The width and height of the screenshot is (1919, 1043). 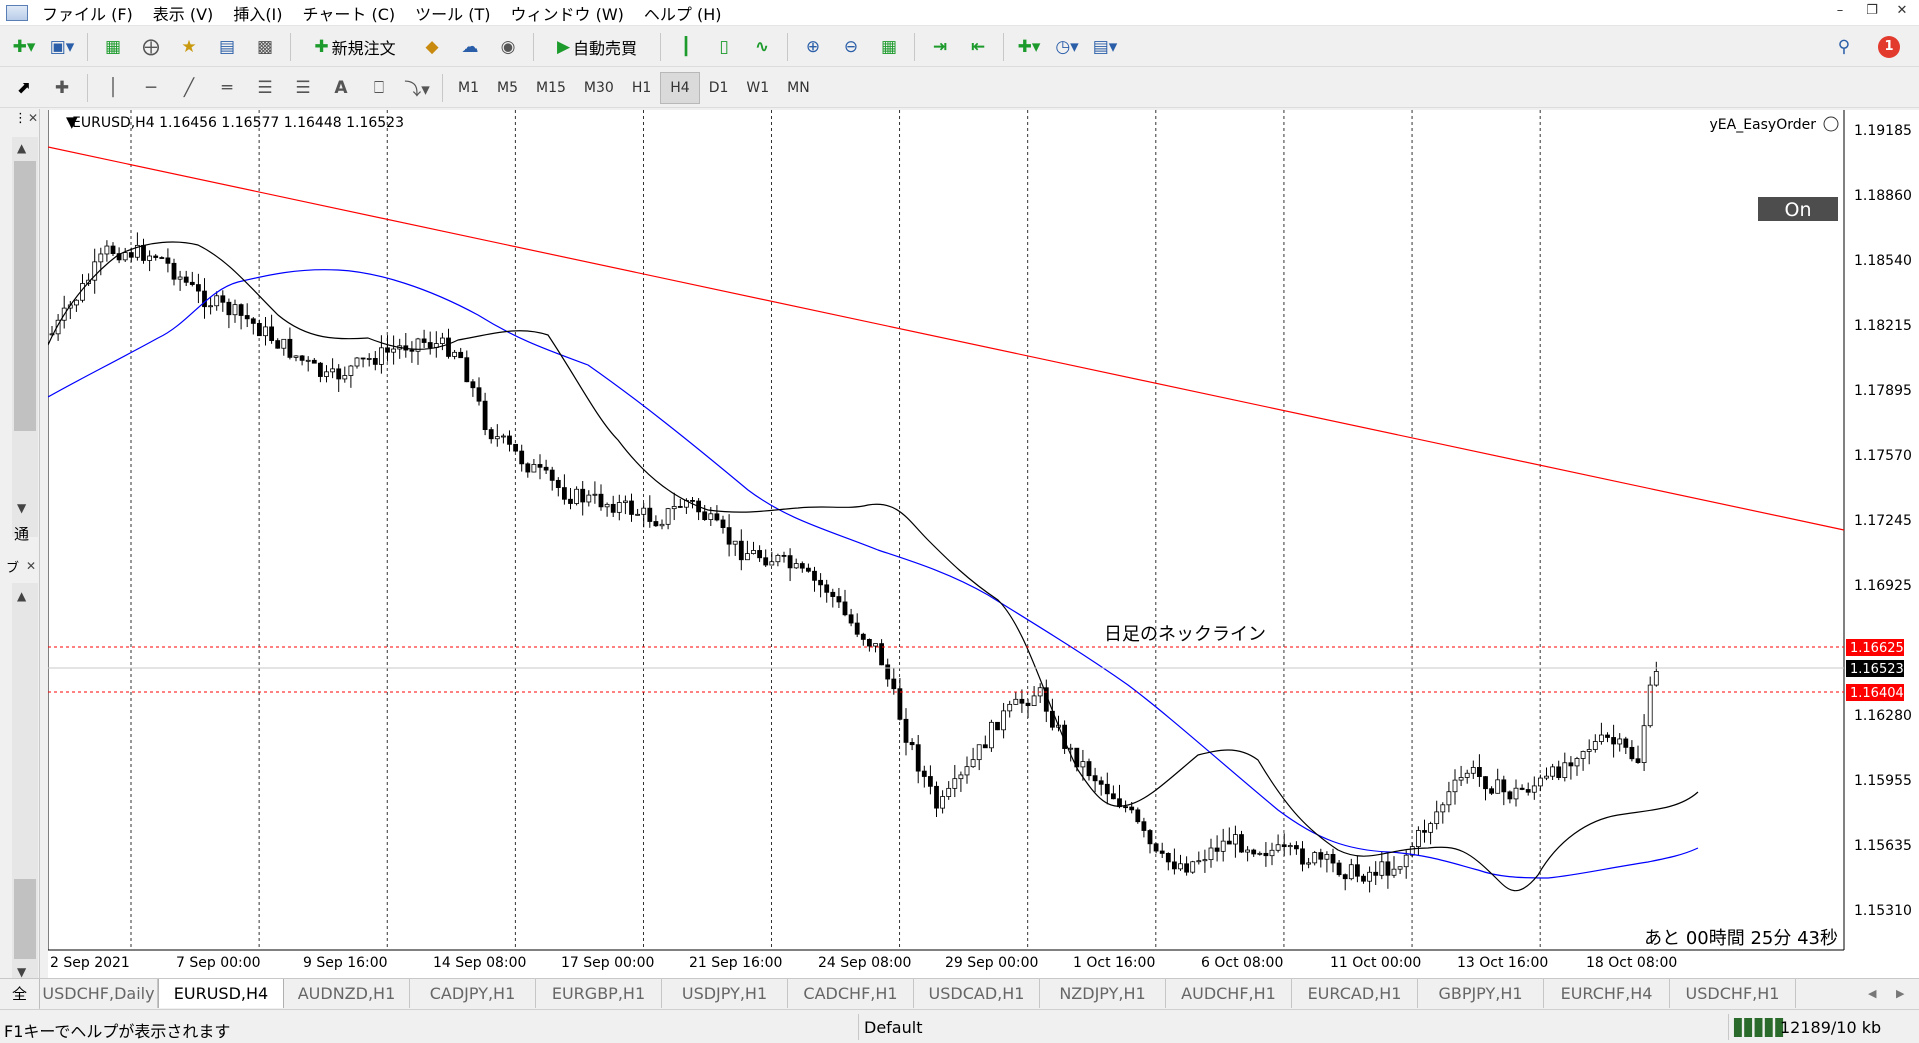 What do you see at coordinates (1840, 10) in the screenshot?
I see `minimize-icon: –` at bounding box center [1840, 10].